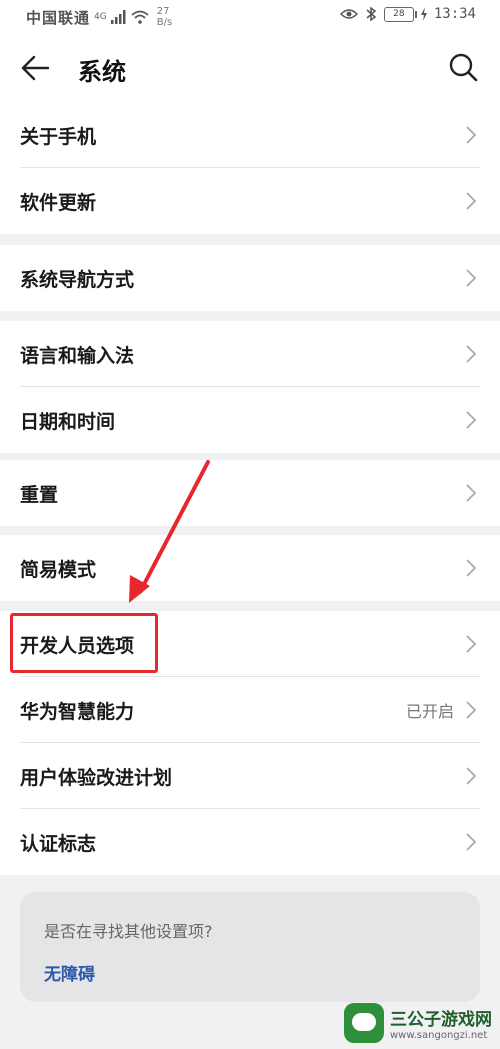  What do you see at coordinates (164, 22) in the screenshot?
I see `speed-unit: B/s` at bounding box center [164, 22].